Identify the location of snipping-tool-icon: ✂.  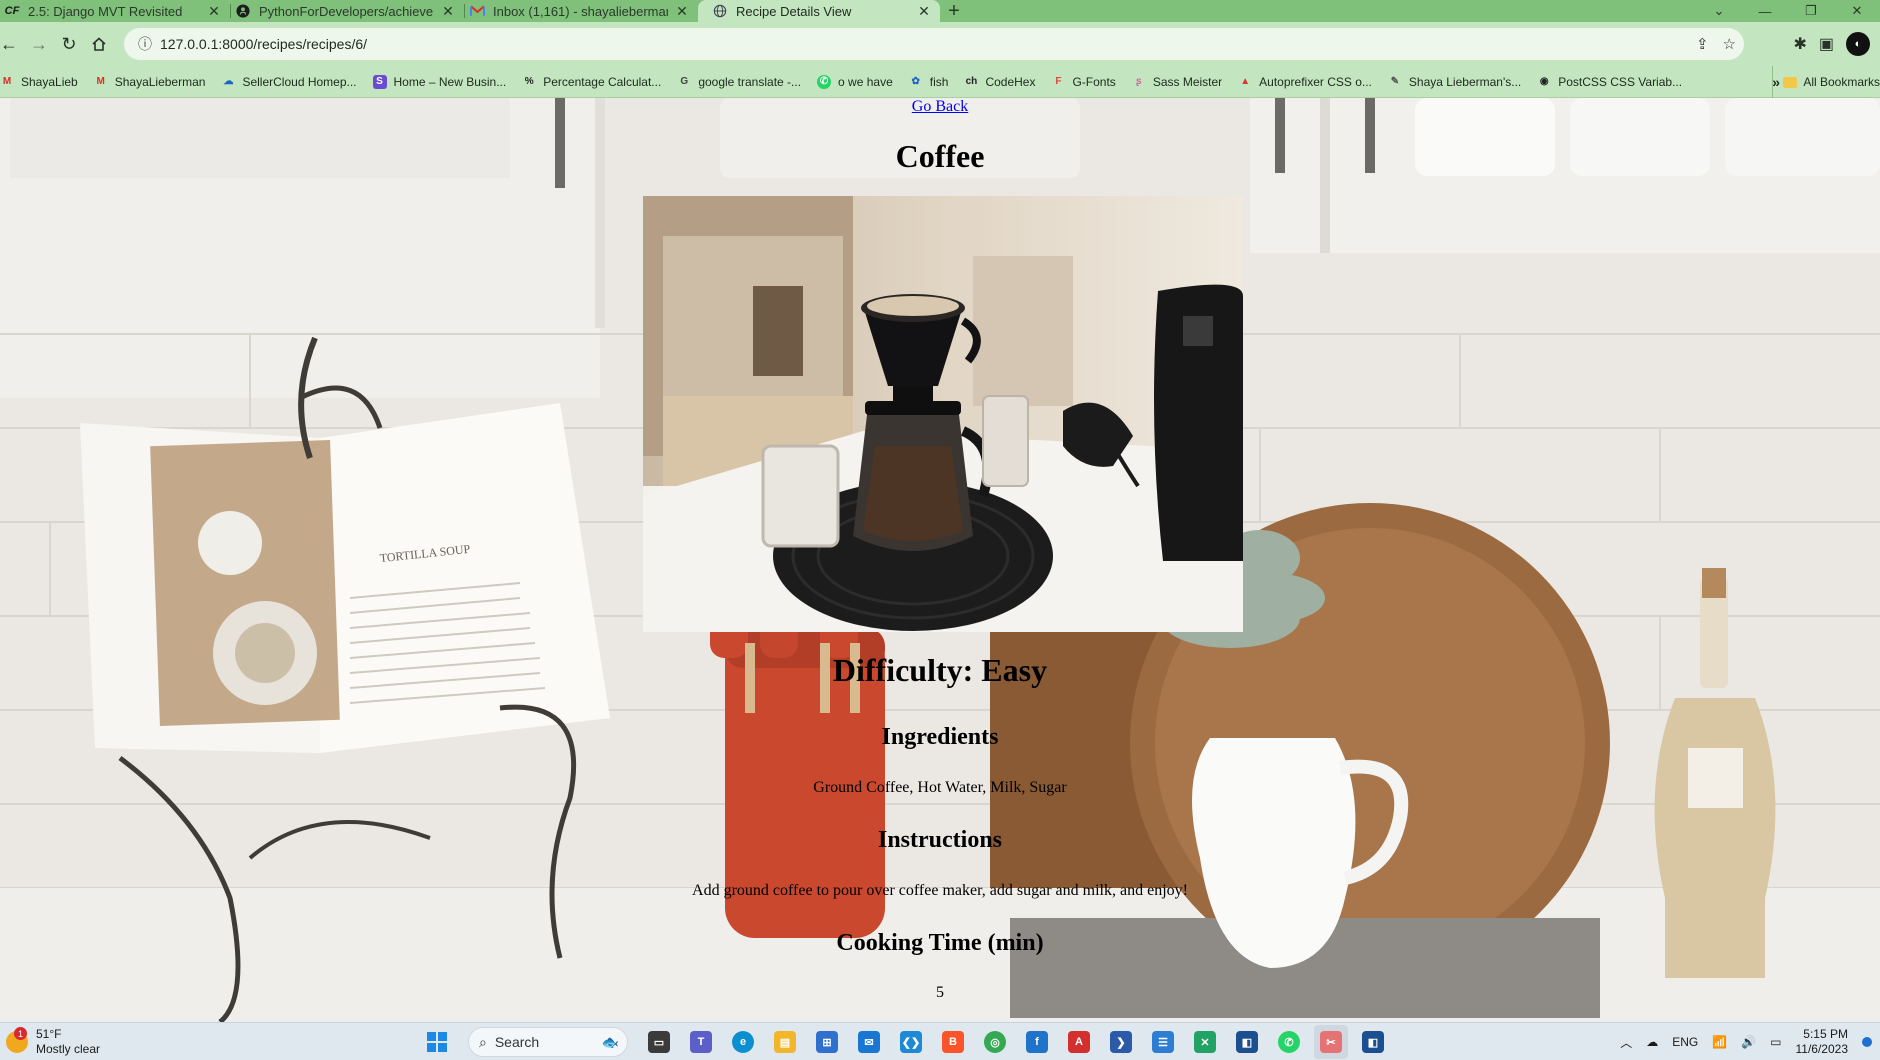
(1331, 1042).